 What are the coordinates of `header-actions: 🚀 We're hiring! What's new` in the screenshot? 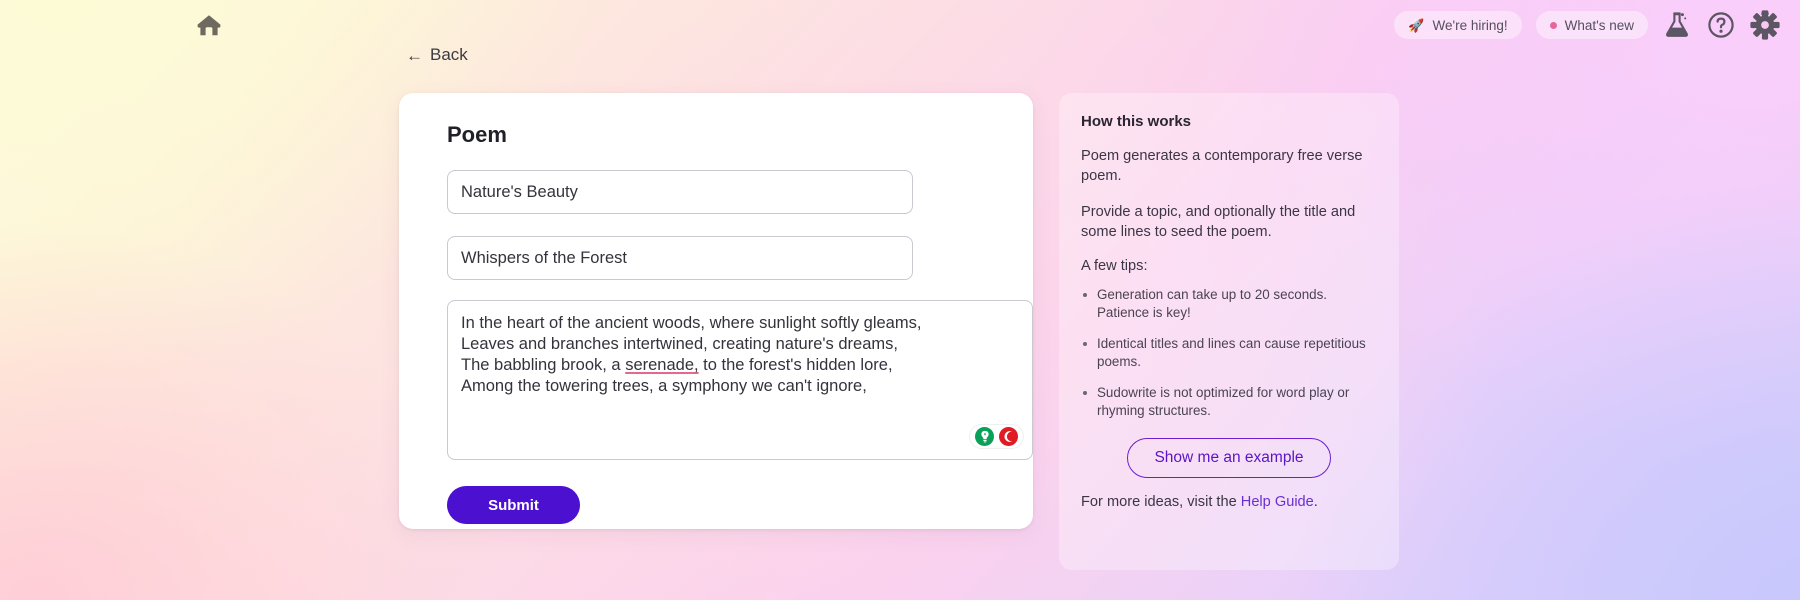 It's located at (1587, 25).